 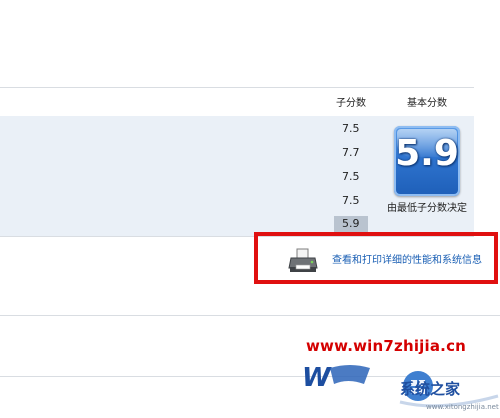 What do you see at coordinates (351, 224) in the screenshot?
I see `subscore-value-lowest: 5.9` at bounding box center [351, 224].